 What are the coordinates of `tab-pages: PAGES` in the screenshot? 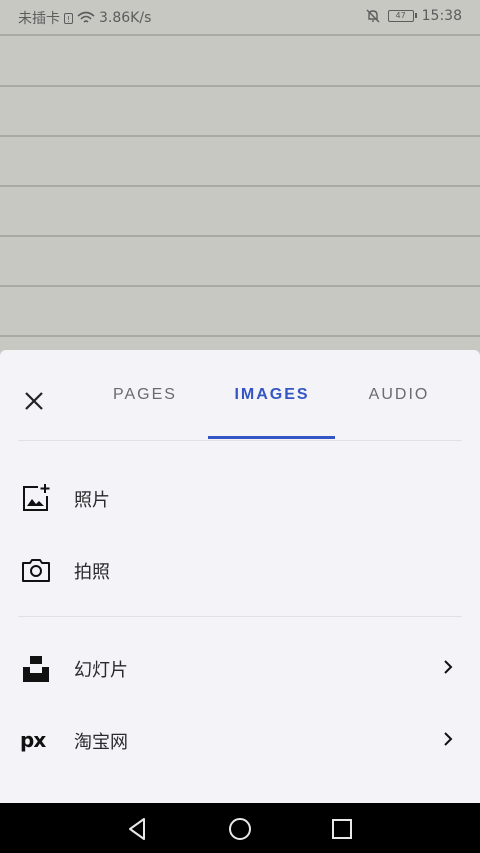 It's located at (145, 398).